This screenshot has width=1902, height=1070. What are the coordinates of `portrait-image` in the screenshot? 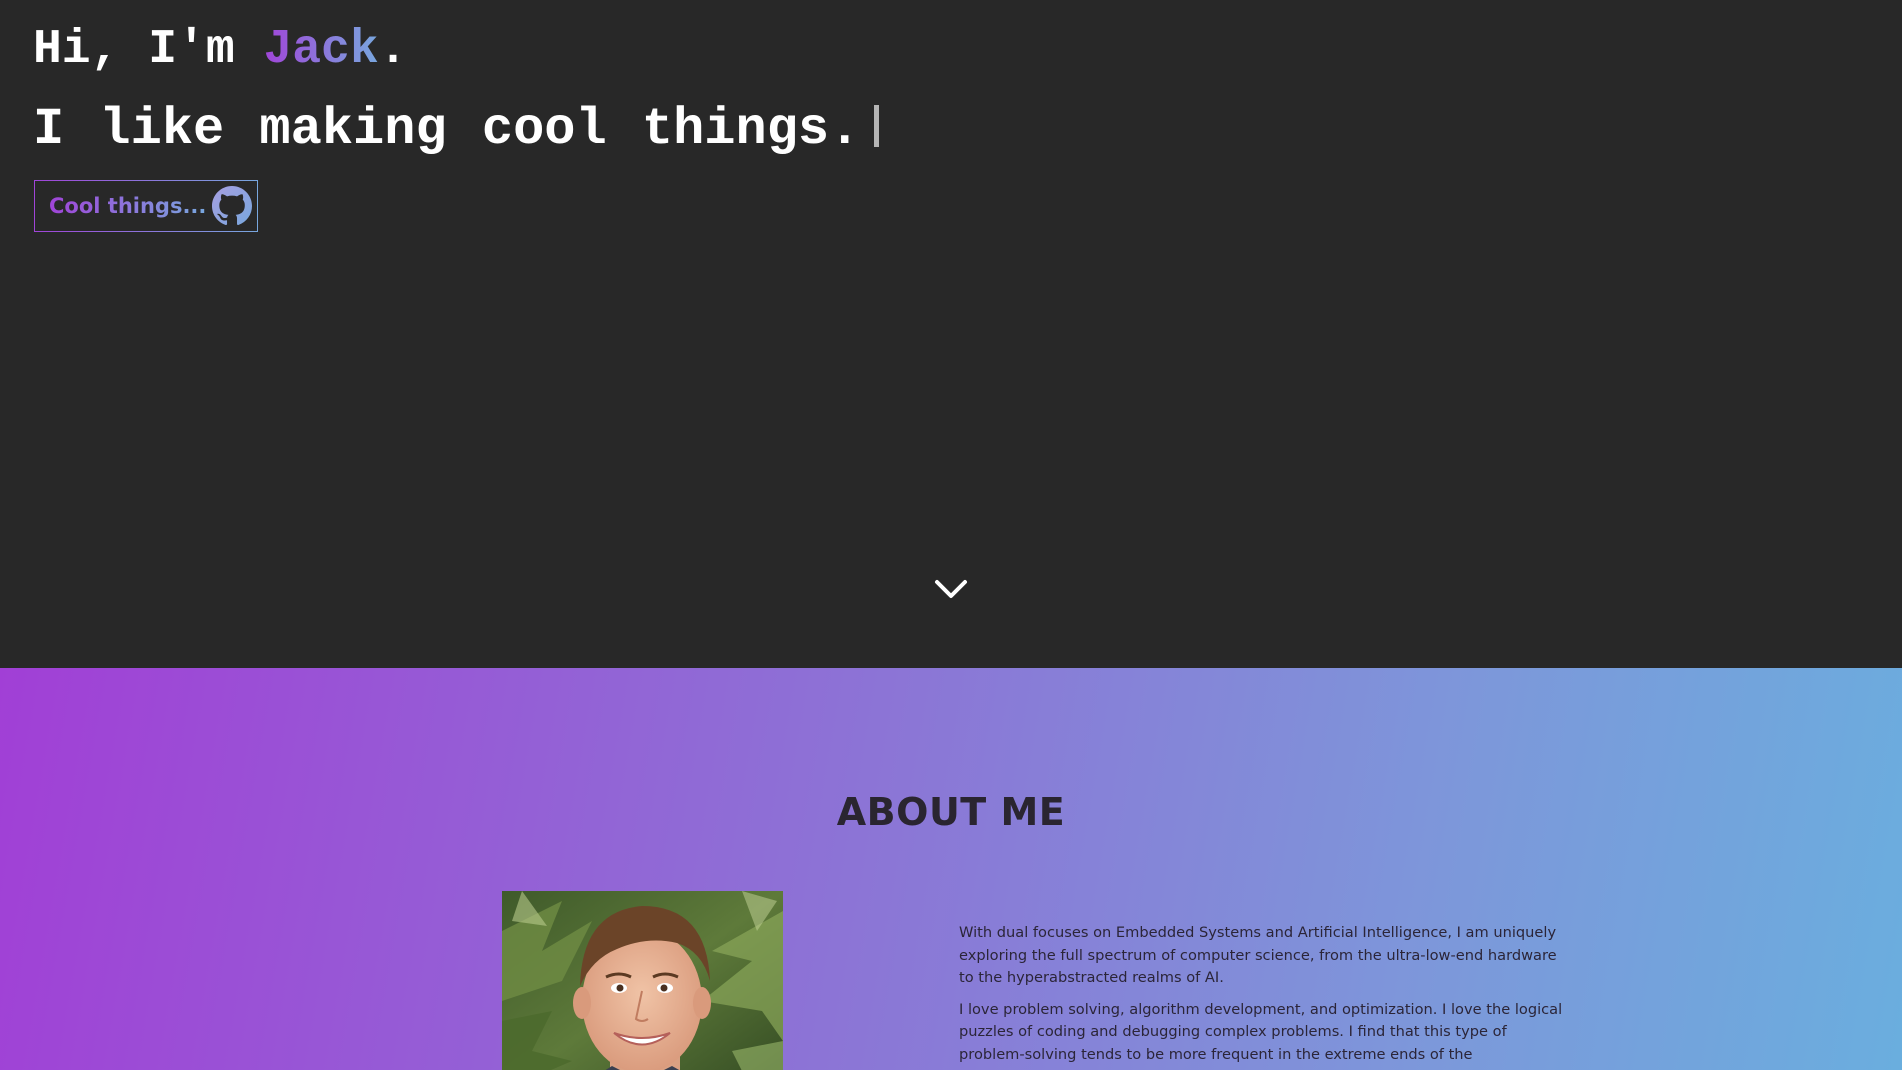 It's located at (642, 980).